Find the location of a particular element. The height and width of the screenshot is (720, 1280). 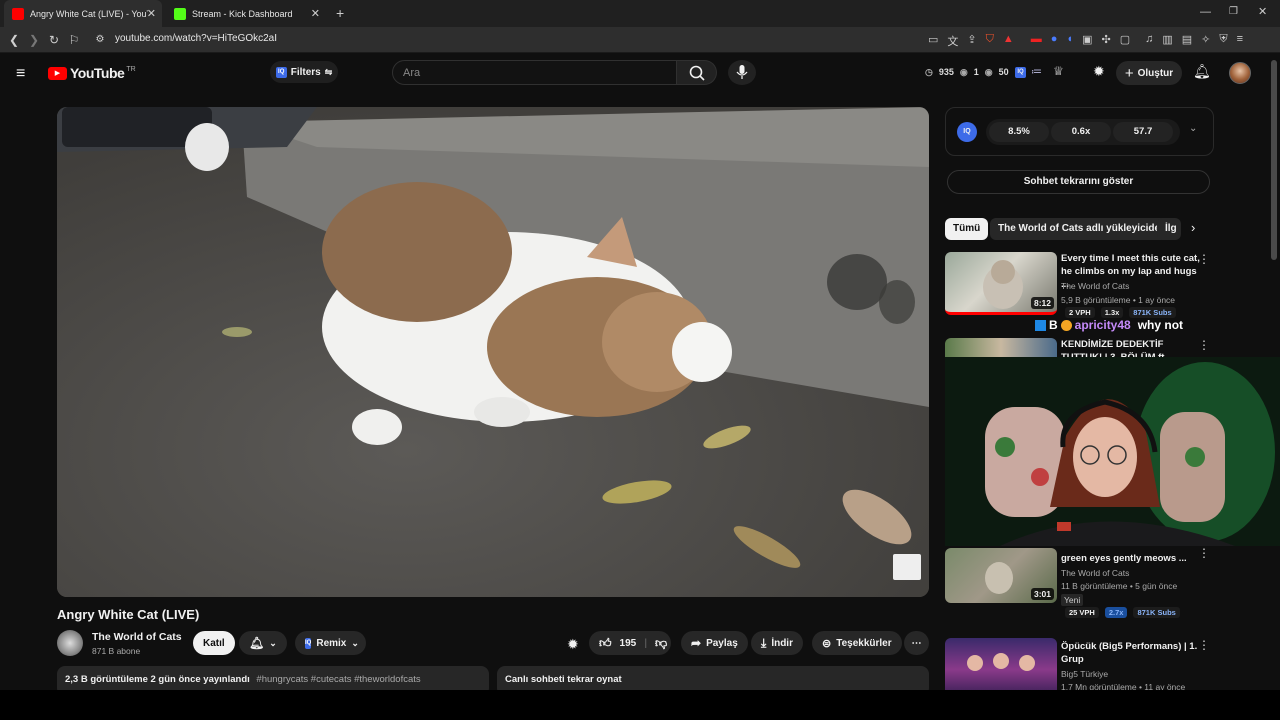

remix-button: IQ Remix ⌄ is located at coordinates (330, 643).